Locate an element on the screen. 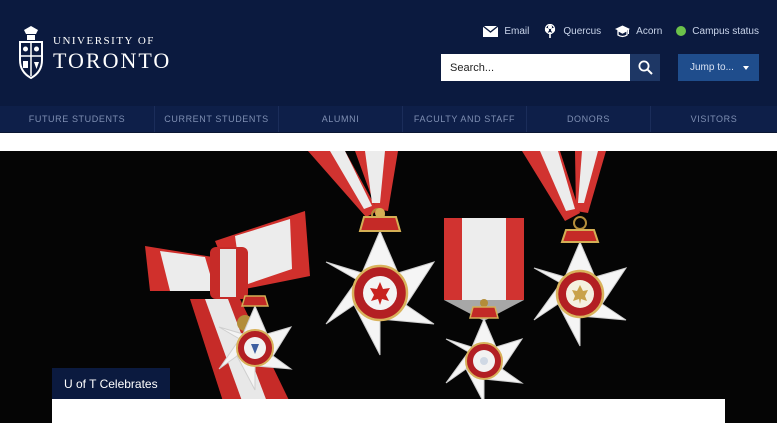 The image size is (777, 423). quercus-tree-icon is located at coordinates (550, 31).